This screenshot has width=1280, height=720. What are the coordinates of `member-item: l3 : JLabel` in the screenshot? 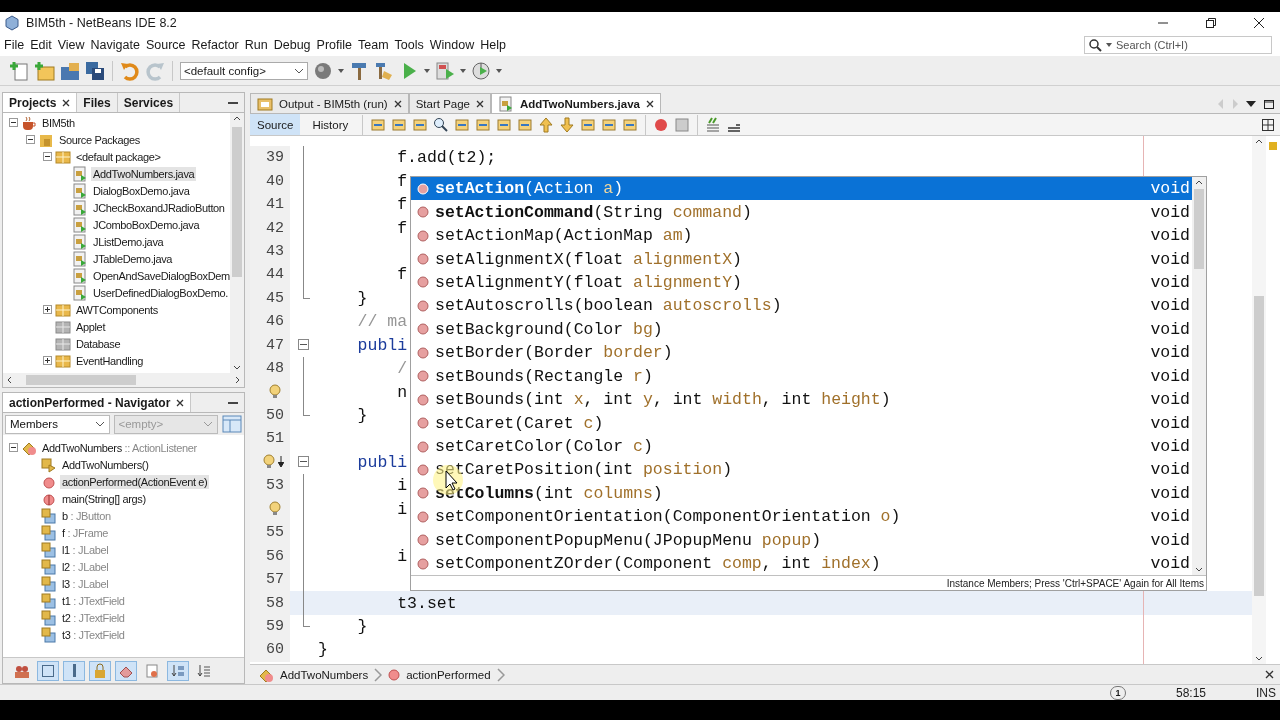 It's located at (85, 583).